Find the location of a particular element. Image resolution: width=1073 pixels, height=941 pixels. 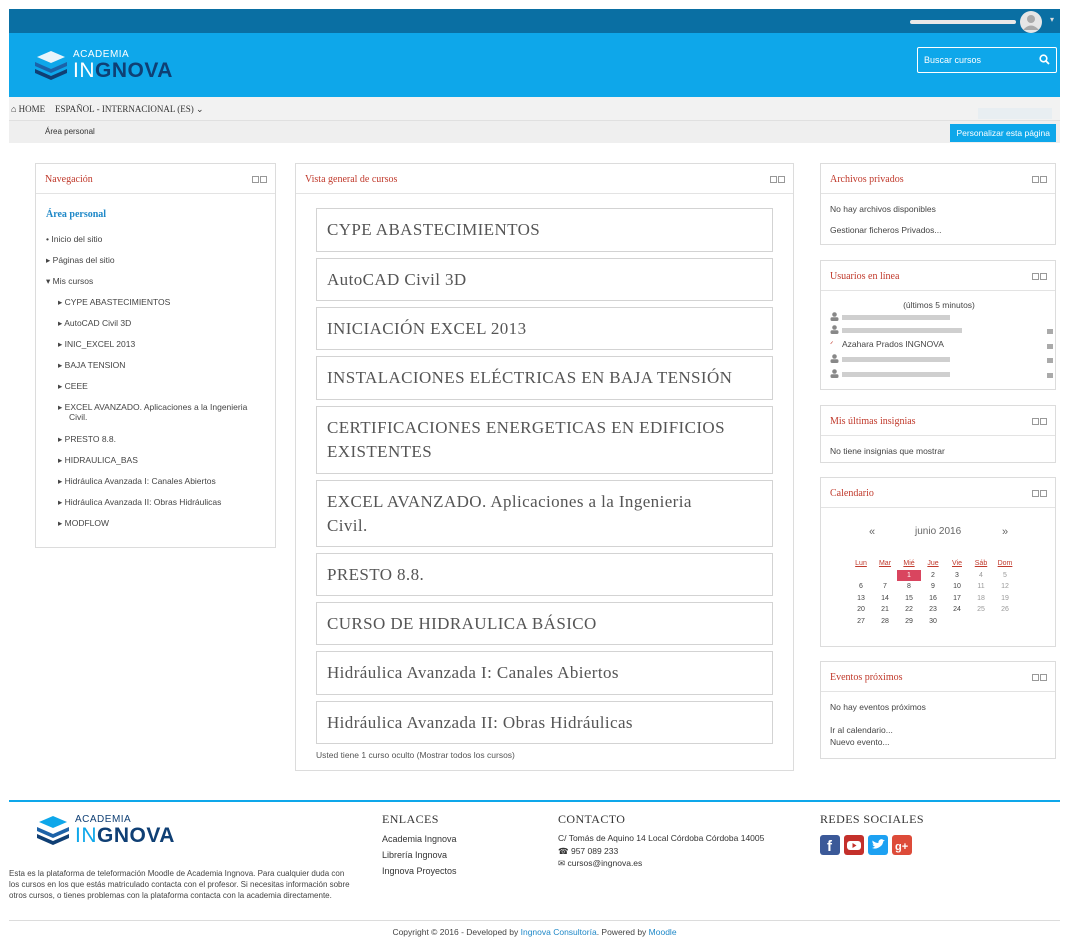

calendar-day: 7 is located at coordinates (885, 587).